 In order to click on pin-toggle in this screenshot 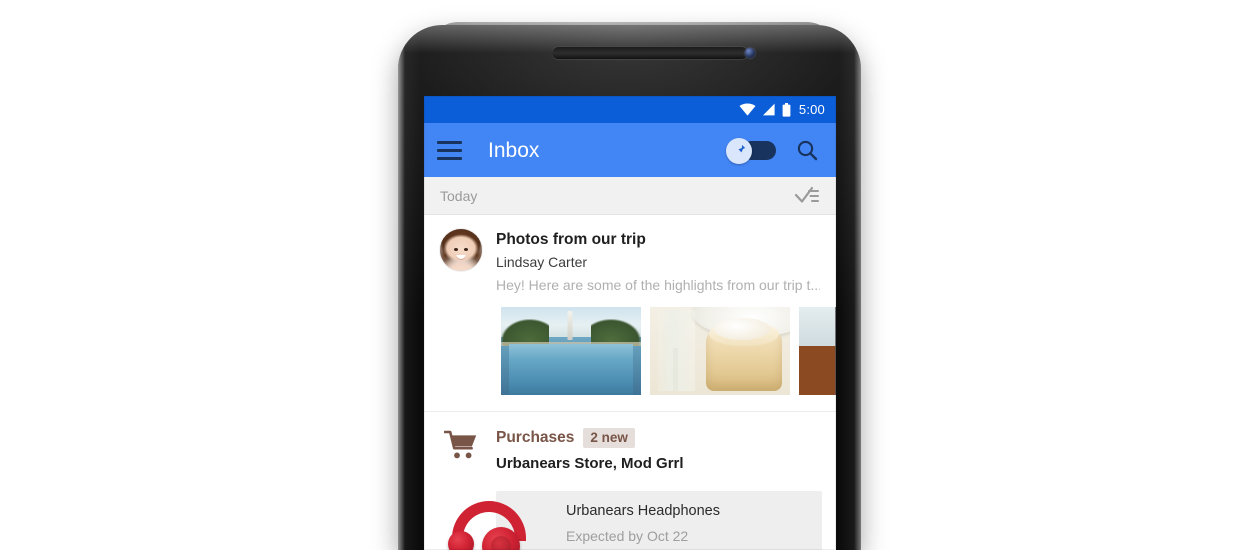, I will do `click(751, 150)`.